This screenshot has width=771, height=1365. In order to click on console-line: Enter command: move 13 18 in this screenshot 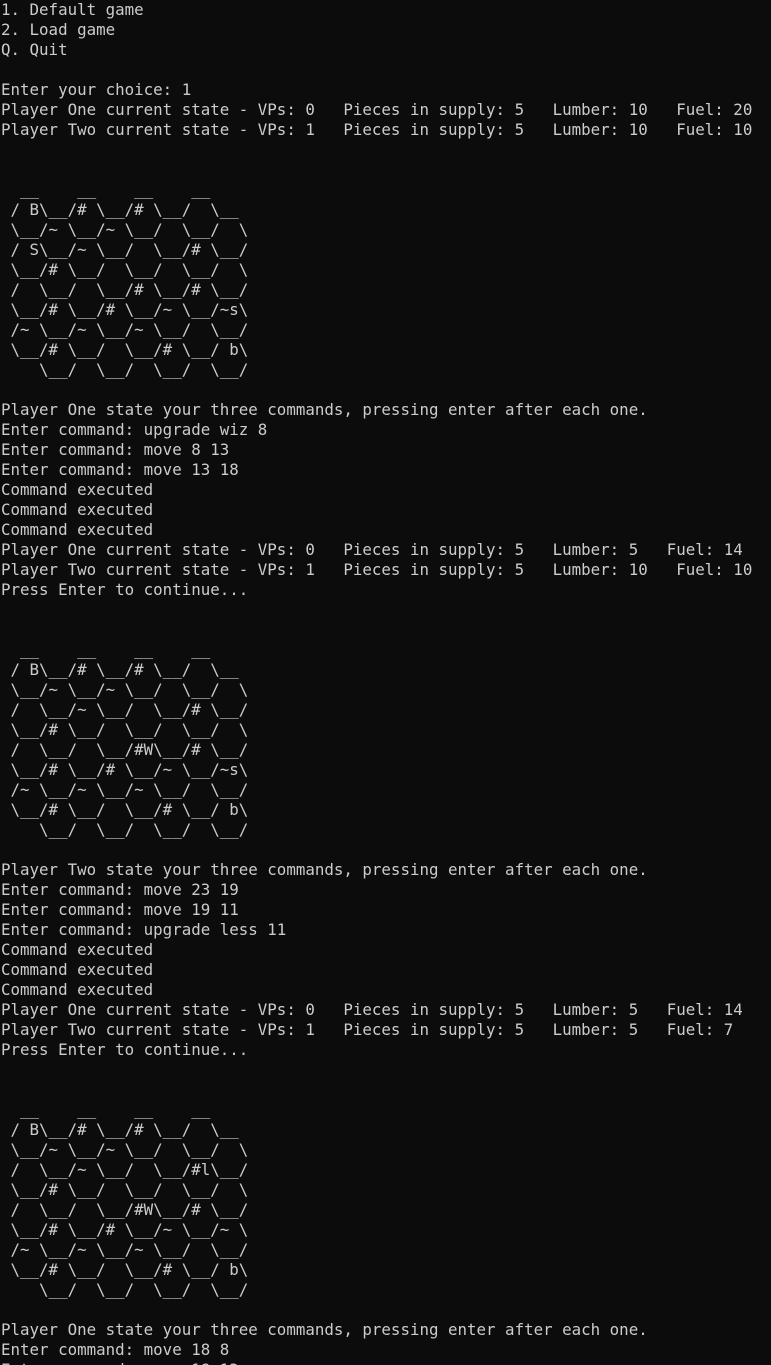, I will do `click(120, 469)`.